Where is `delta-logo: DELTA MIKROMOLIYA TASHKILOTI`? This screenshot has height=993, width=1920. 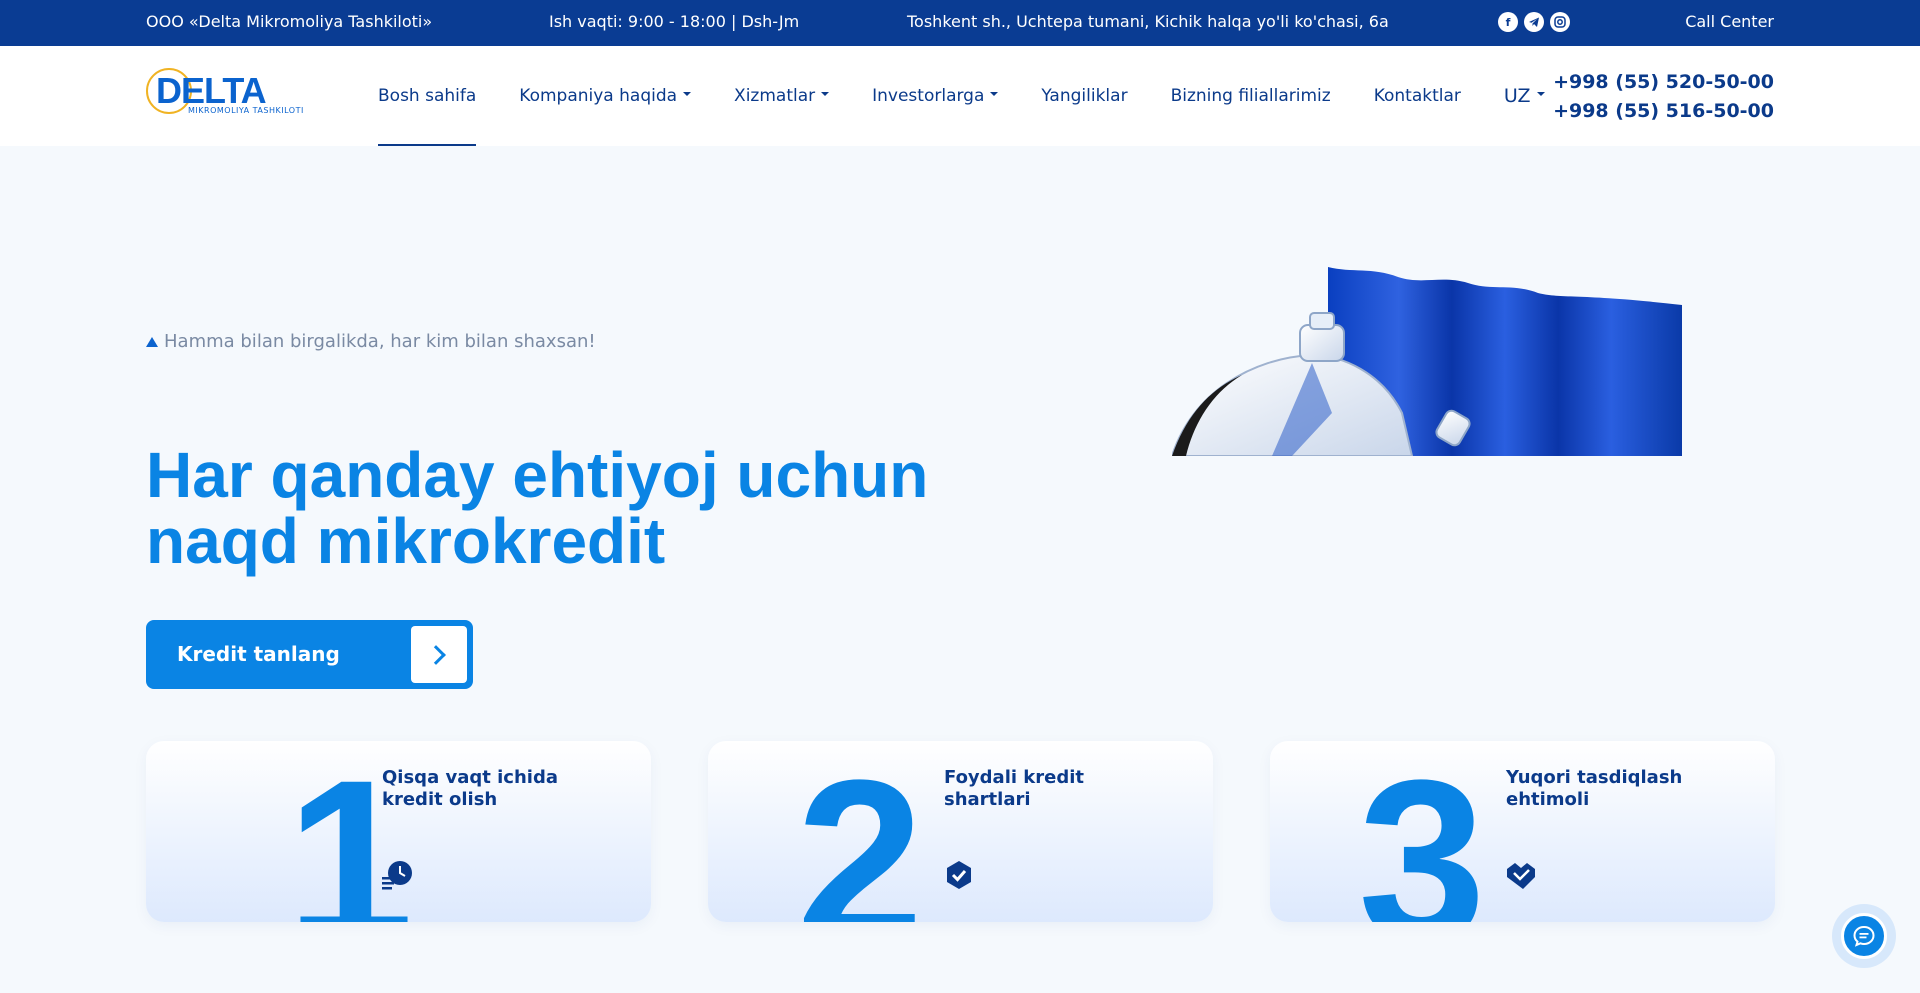
delta-logo: DELTA MIKROMOLIYA TASHKILOTI is located at coordinates (224, 92).